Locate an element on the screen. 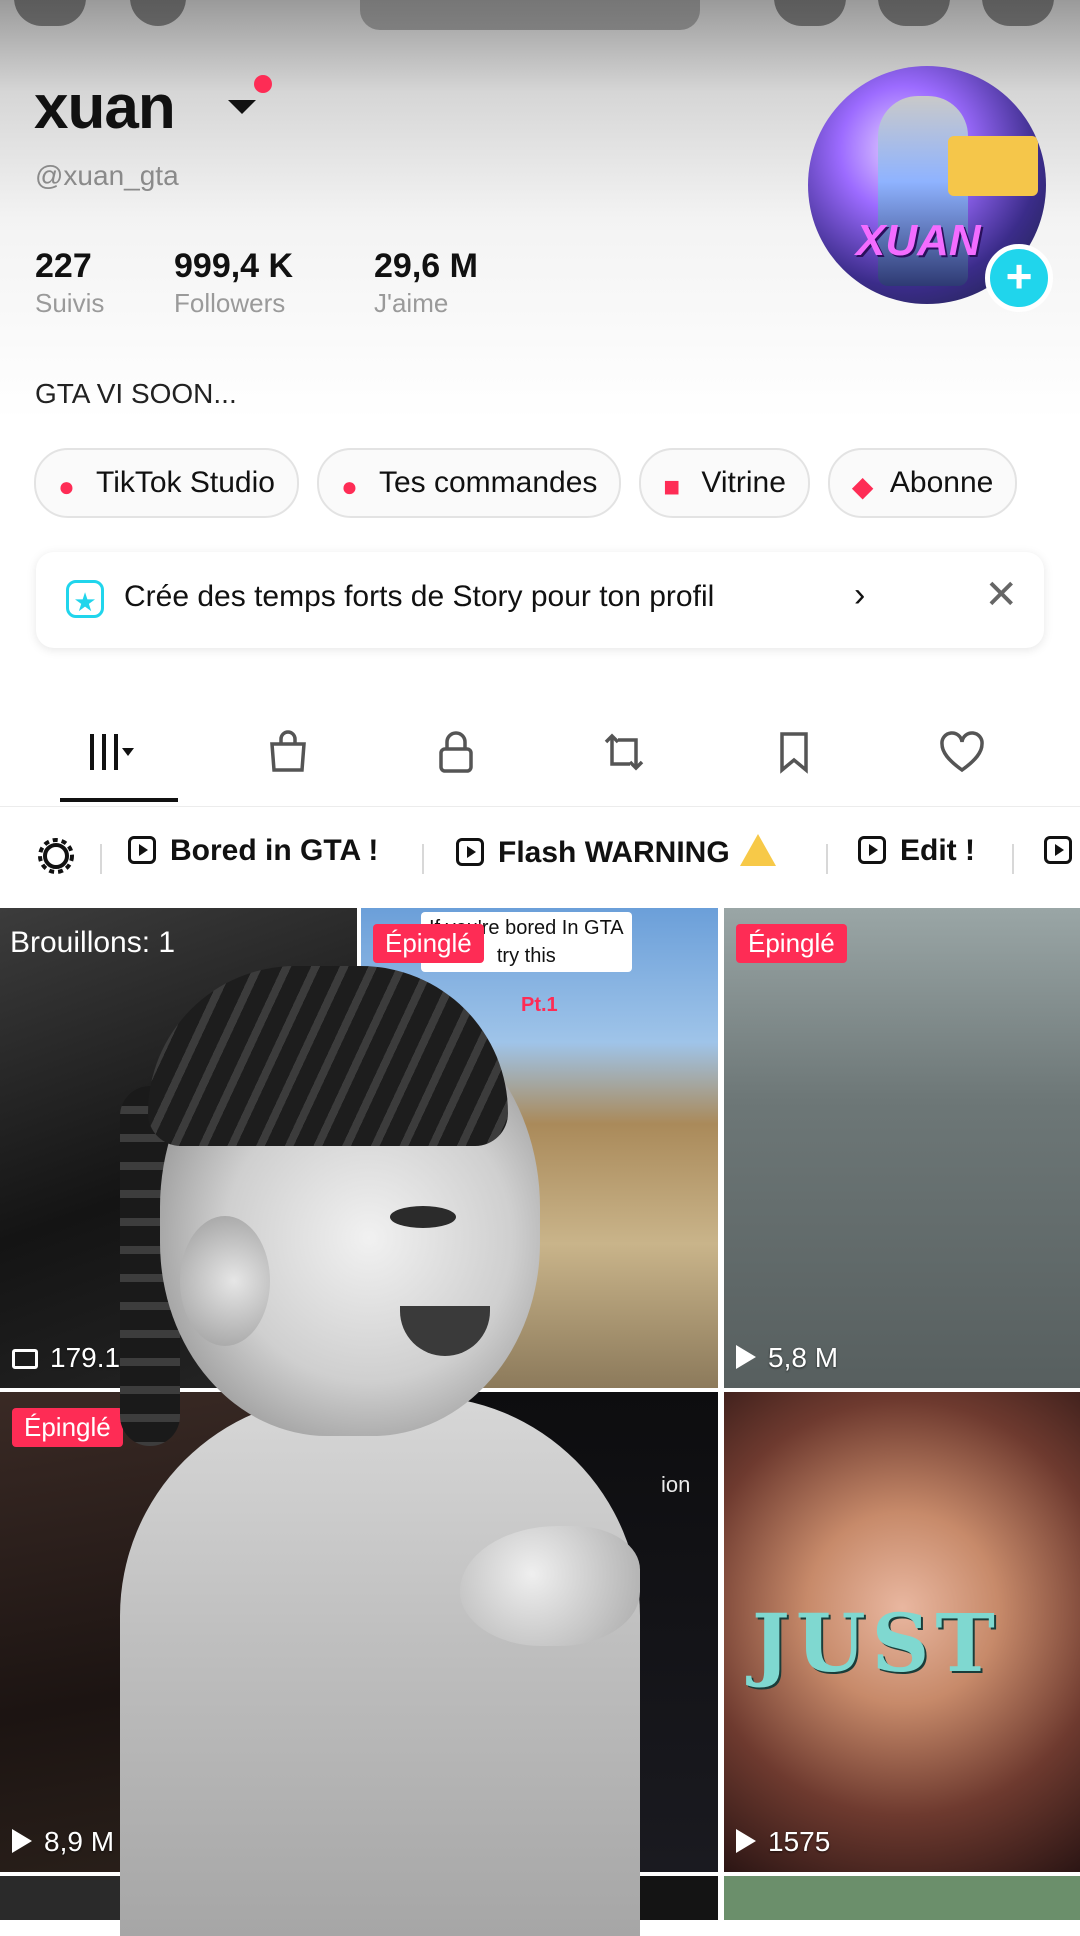 This screenshot has height=1936, width=1080. view-count: 5,8 M is located at coordinates (787, 1358).